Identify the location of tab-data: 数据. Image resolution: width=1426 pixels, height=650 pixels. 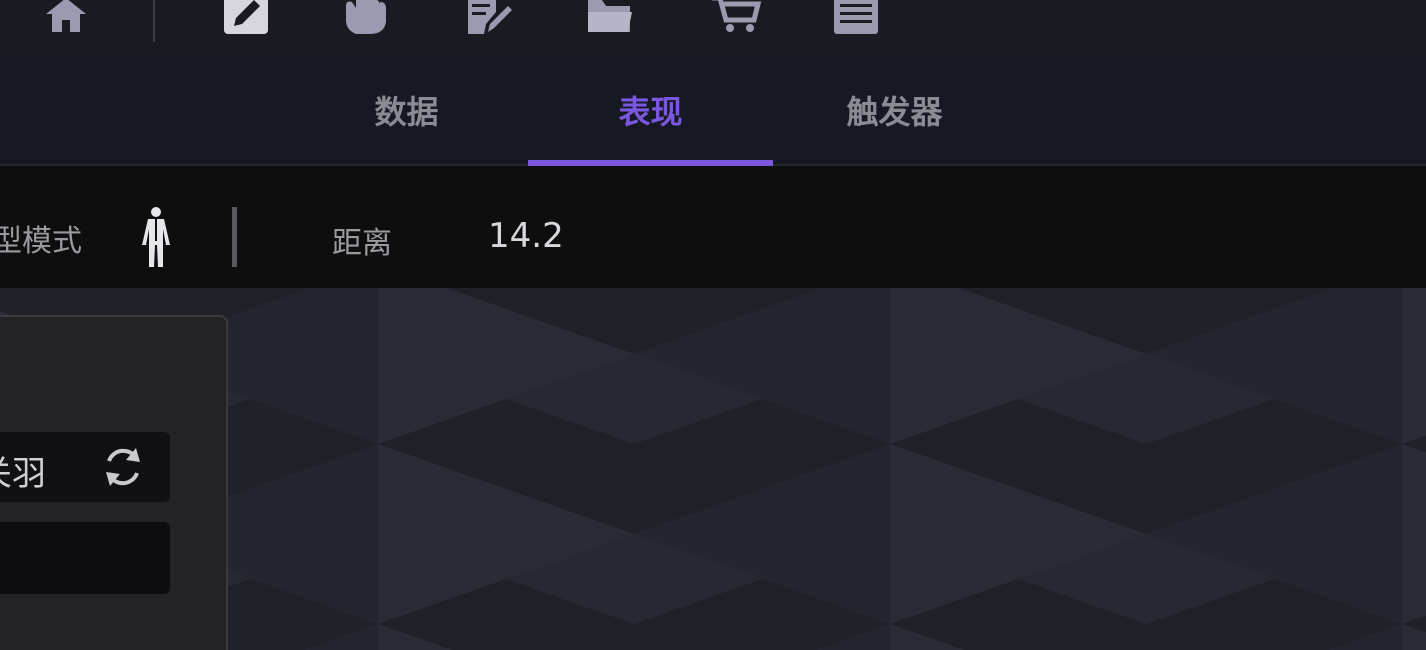
(406, 110).